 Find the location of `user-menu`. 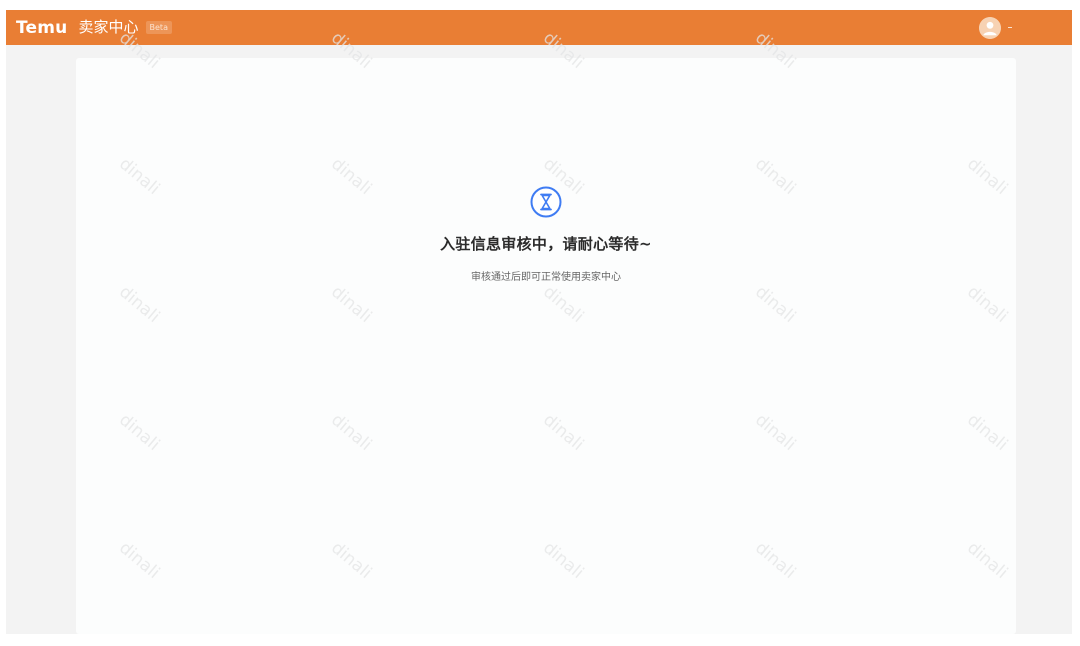

user-menu is located at coordinates (995, 27).